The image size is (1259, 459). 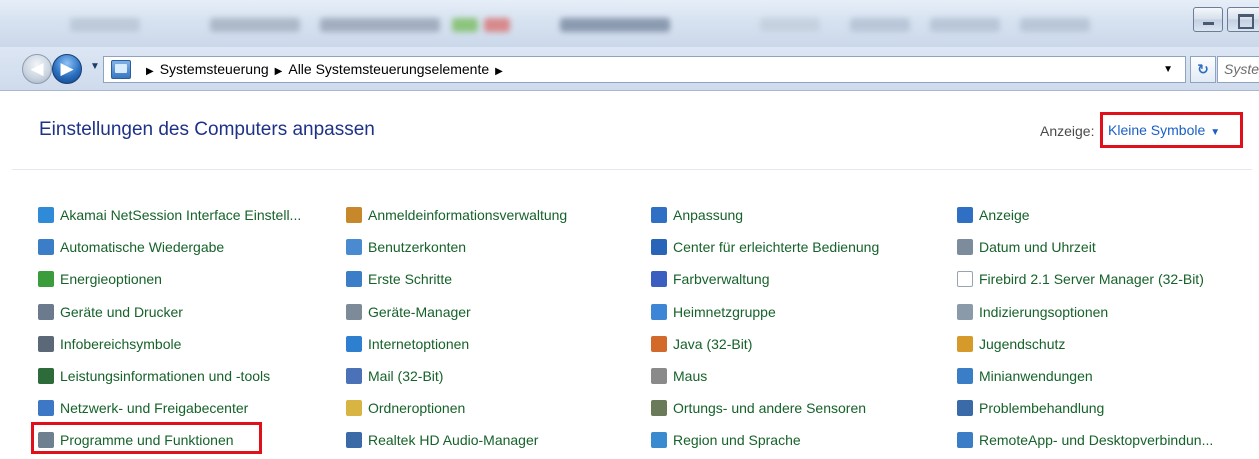 What do you see at coordinates (993, 215) in the screenshot?
I see `control-panel-item: Anzeige` at bounding box center [993, 215].